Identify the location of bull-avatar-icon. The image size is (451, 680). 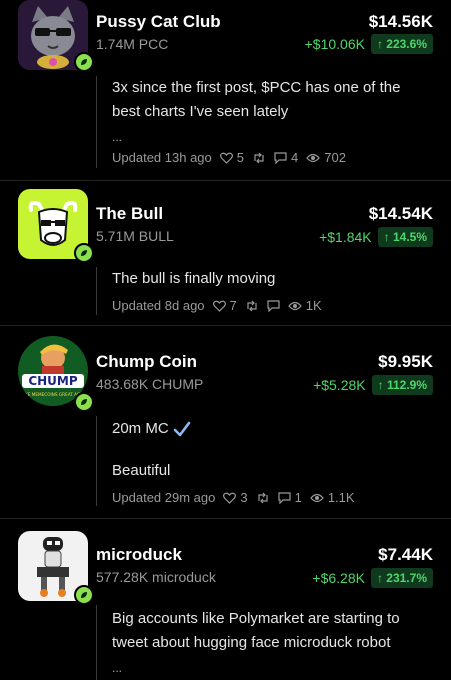
(53, 223).